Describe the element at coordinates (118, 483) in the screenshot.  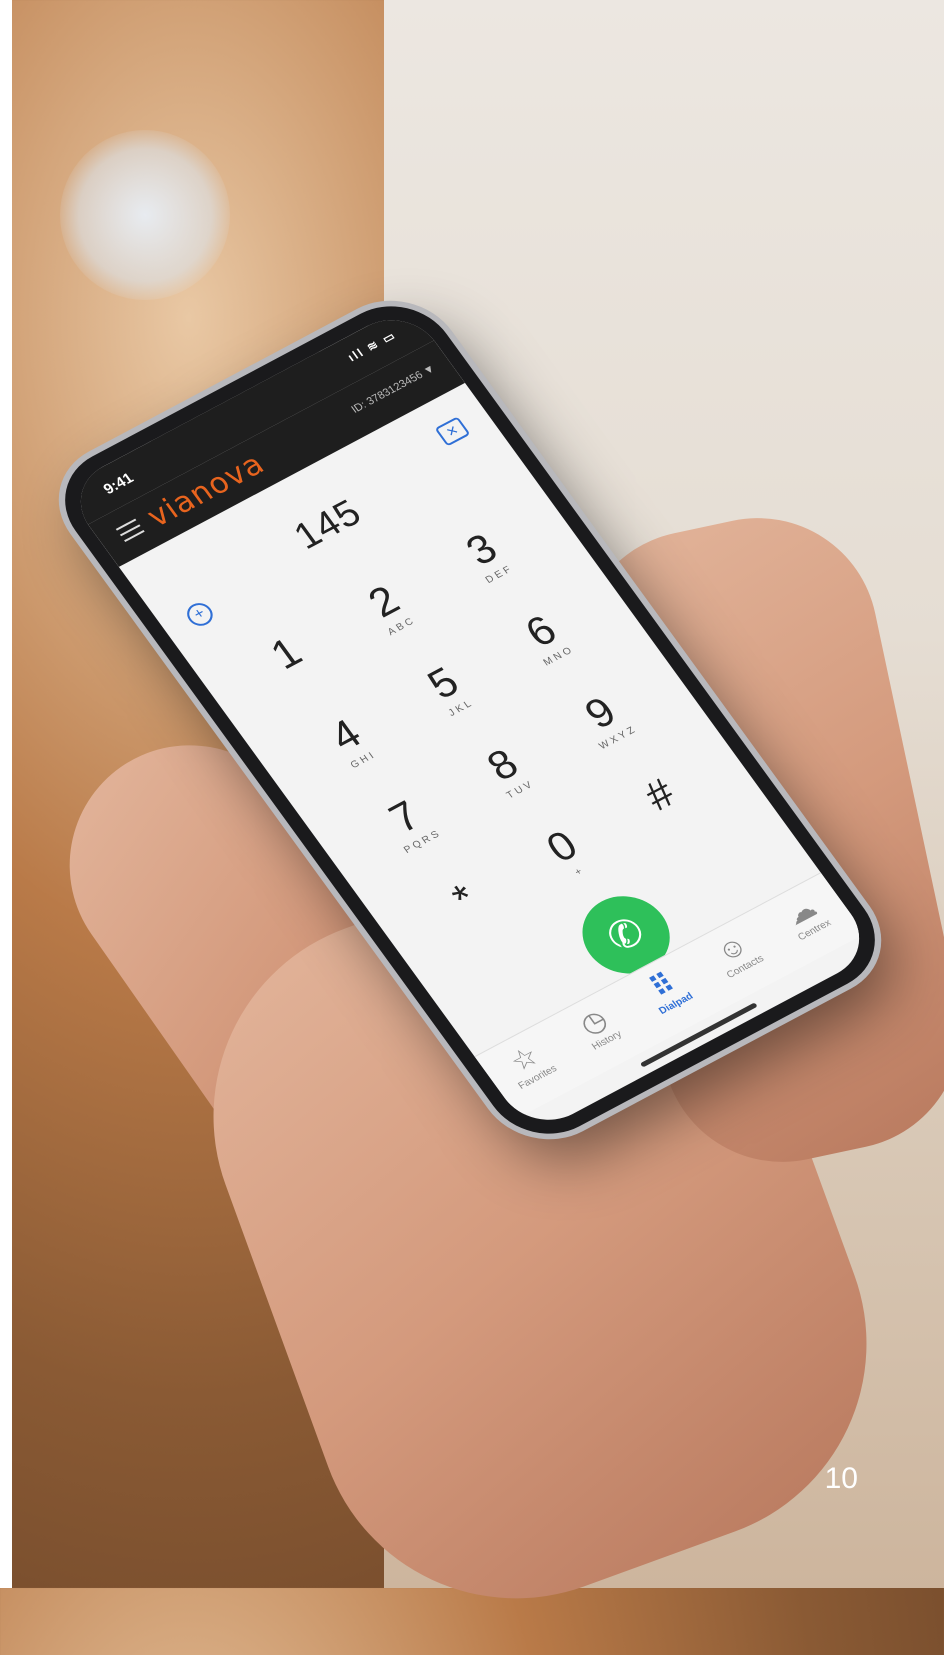
I see `status-time: 9:41` at that location.